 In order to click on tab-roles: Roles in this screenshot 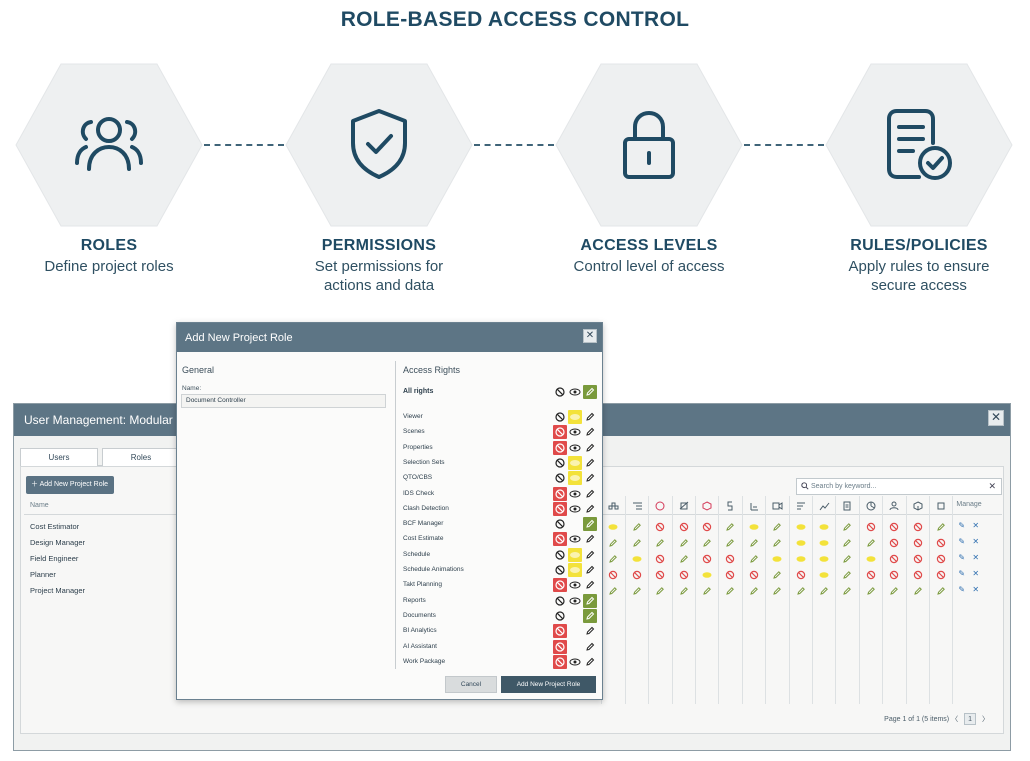, I will do `click(141, 457)`.